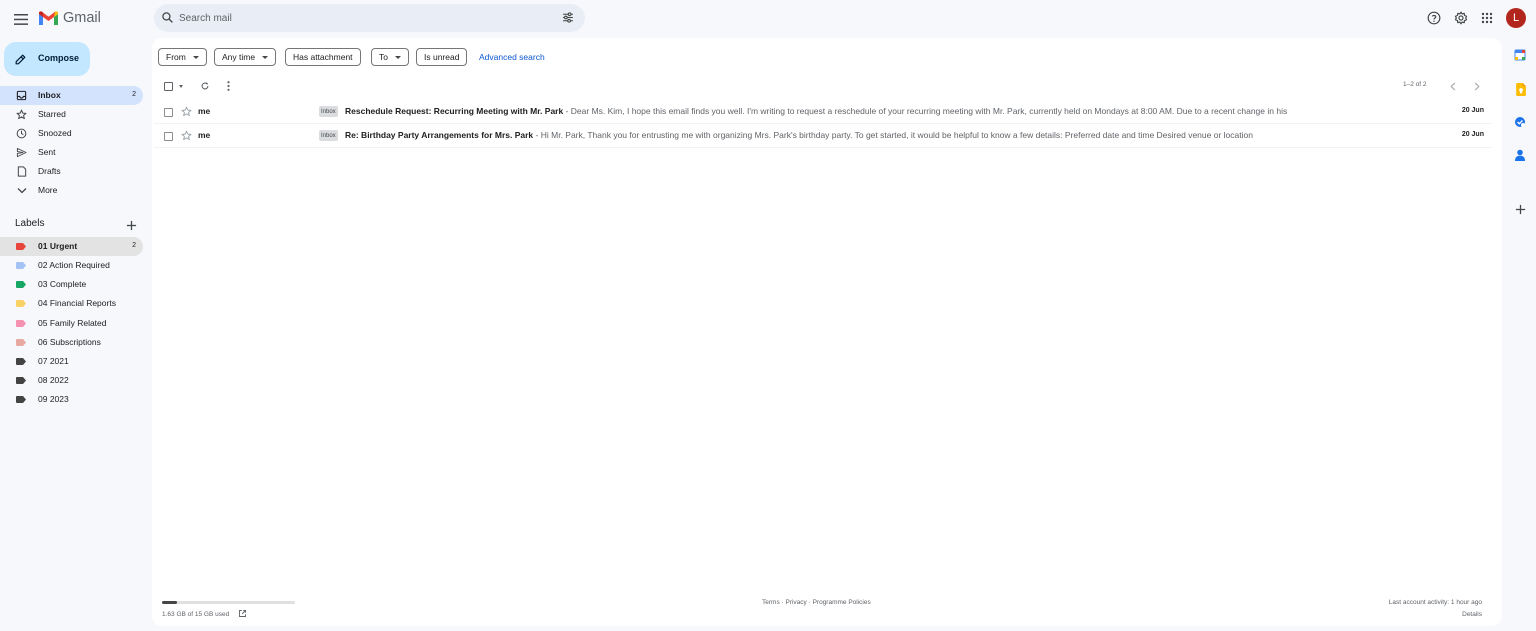 This screenshot has width=1536, height=631. I want to click on more-options-button, so click(228, 86).